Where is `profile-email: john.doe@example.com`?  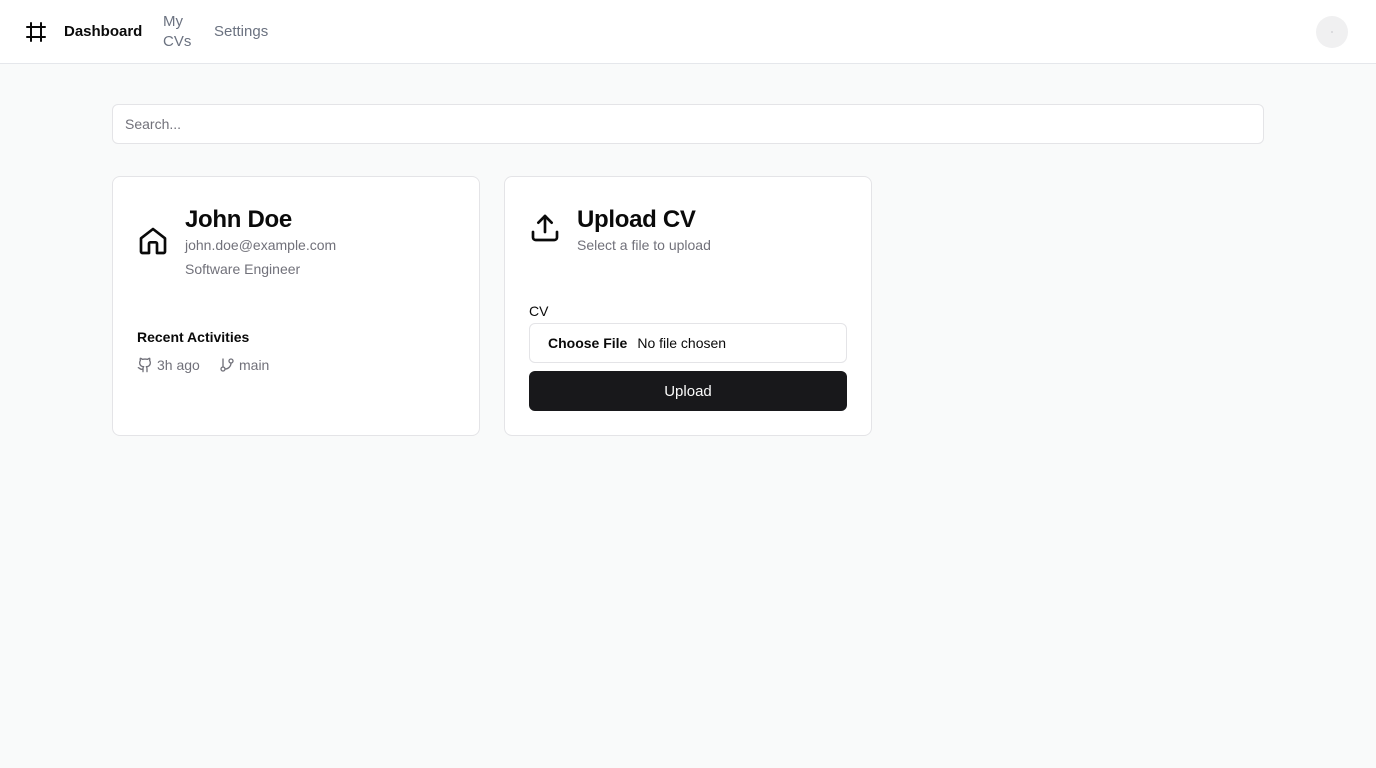 profile-email: john.doe@example.com is located at coordinates (261, 245).